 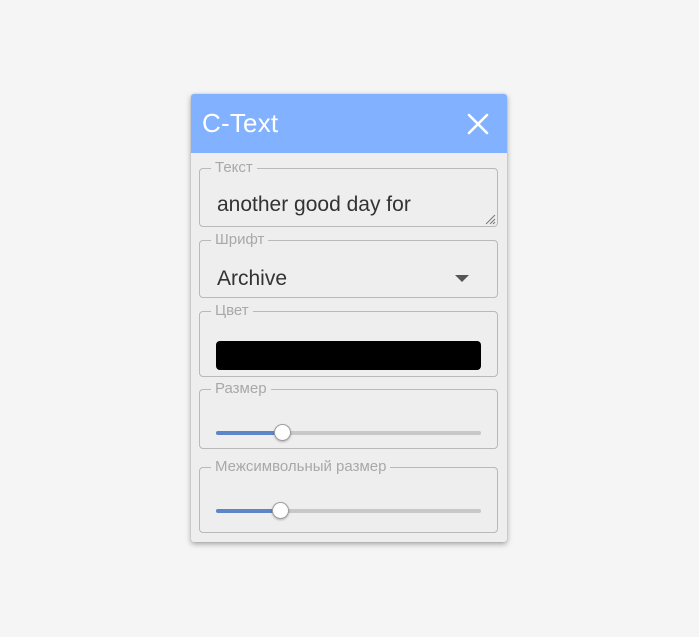 I want to click on font-select-value: Archive, so click(x=252, y=279).